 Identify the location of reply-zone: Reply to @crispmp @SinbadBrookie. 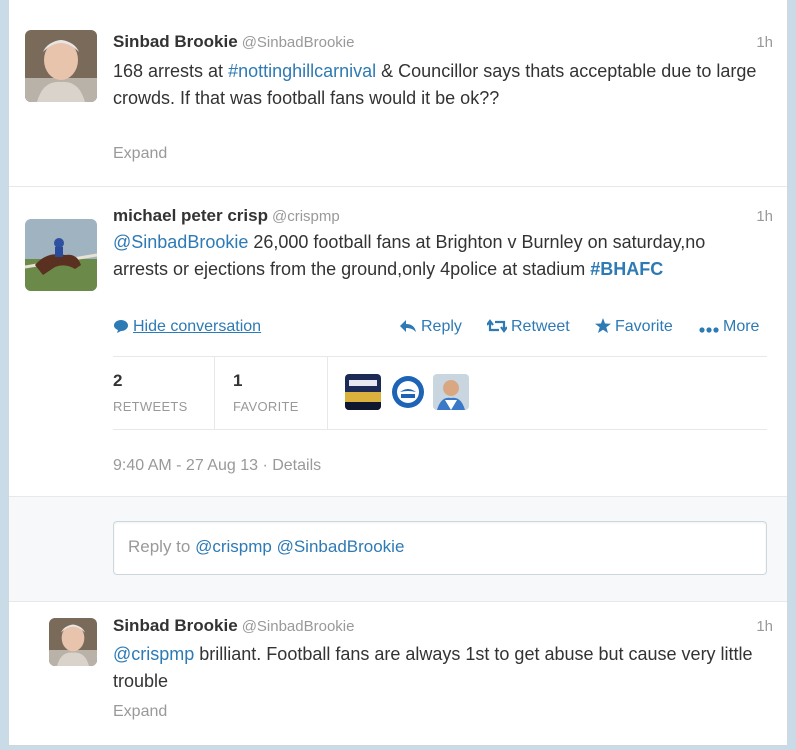
(398, 549).